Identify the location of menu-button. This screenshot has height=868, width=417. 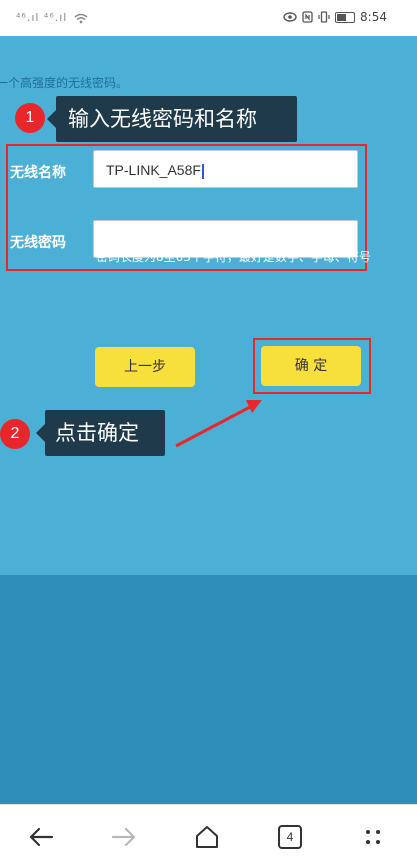
(373, 836).